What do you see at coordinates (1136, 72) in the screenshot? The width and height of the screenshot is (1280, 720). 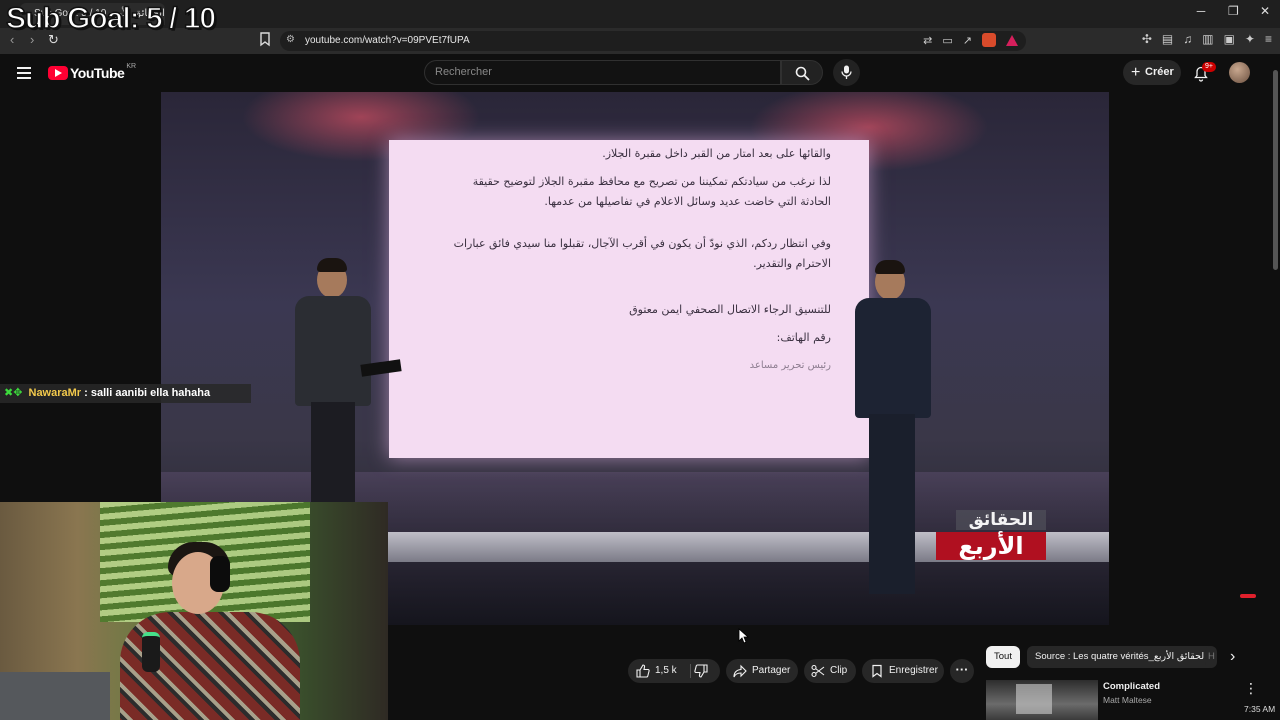 I see `plus-icon: +` at bounding box center [1136, 72].